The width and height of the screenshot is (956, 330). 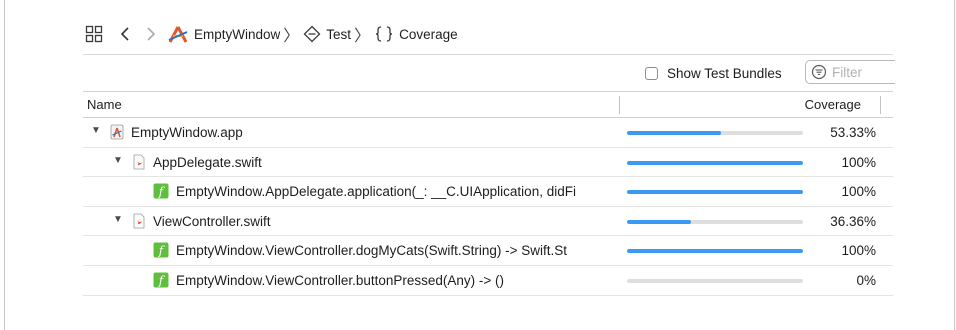 What do you see at coordinates (104, 104) in the screenshot?
I see `column-header-name: Name` at bounding box center [104, 104].